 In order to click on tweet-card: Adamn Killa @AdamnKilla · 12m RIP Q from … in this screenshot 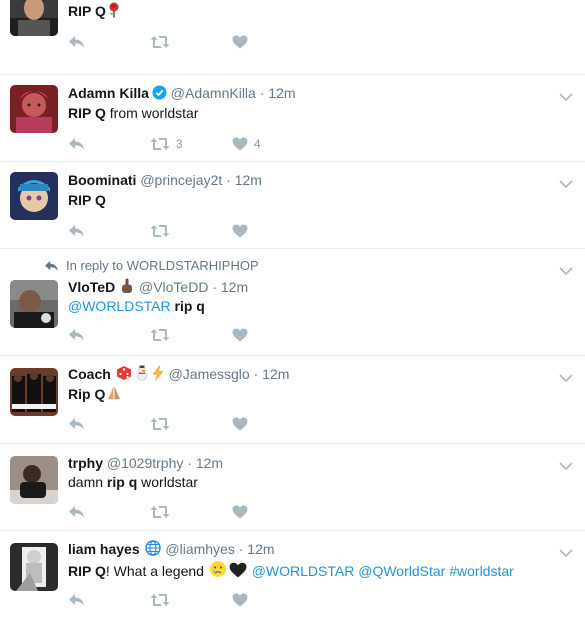, I will do `click(292, 118)`.